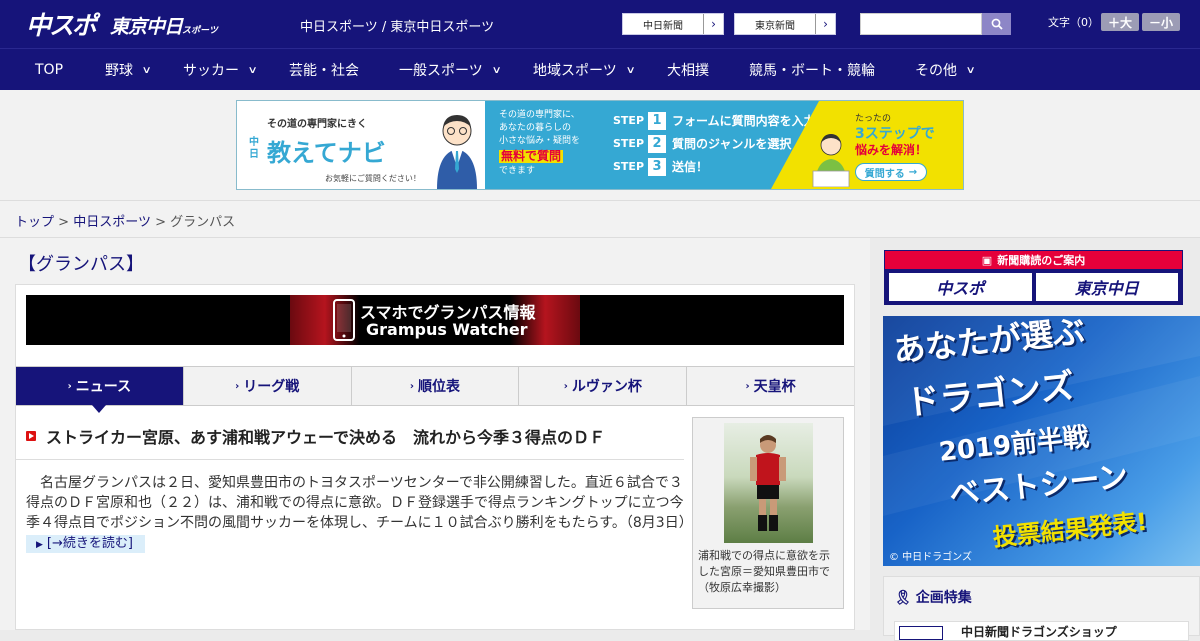  Describe the element at coordinates (447, 329) in the screenshot. I see `gw-banner-line2: Grampus Watcher` at that location.